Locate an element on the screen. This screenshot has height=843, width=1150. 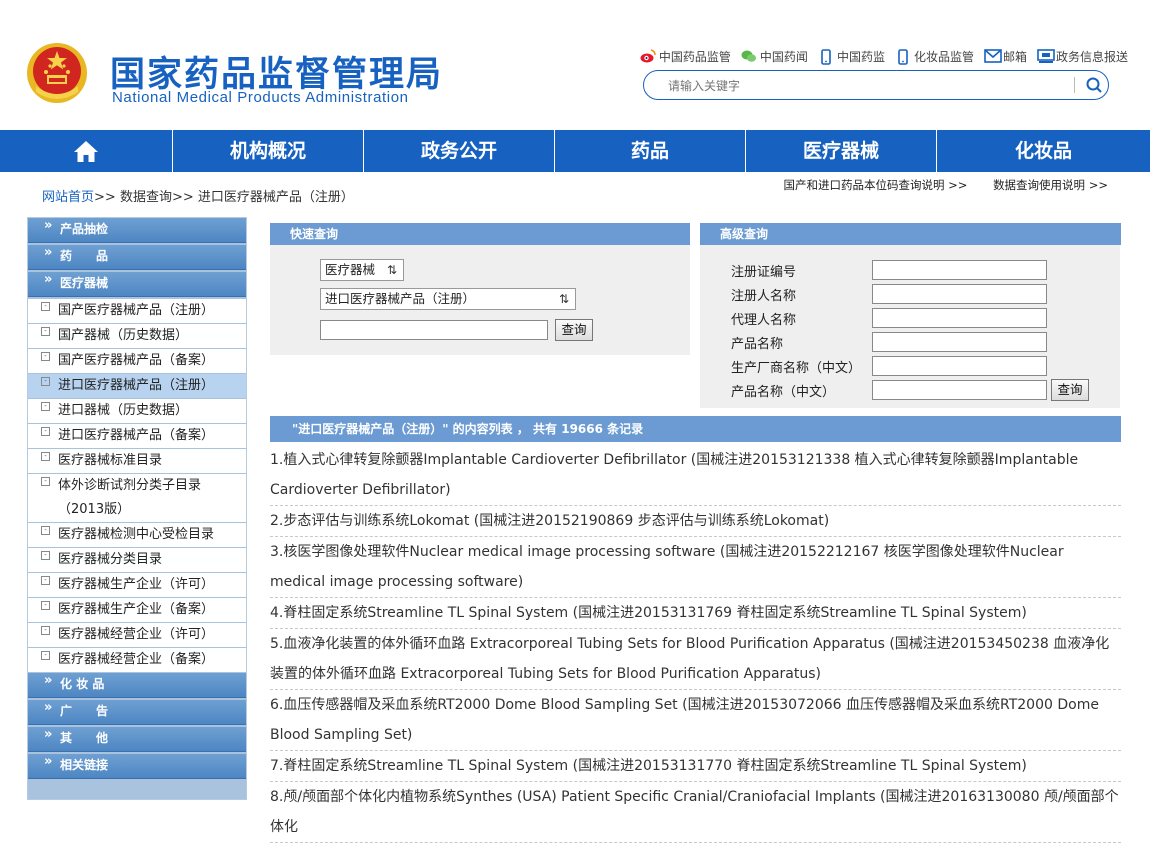
sidebar-cat-other: » 其 他 is located at coordinates (137, 739).